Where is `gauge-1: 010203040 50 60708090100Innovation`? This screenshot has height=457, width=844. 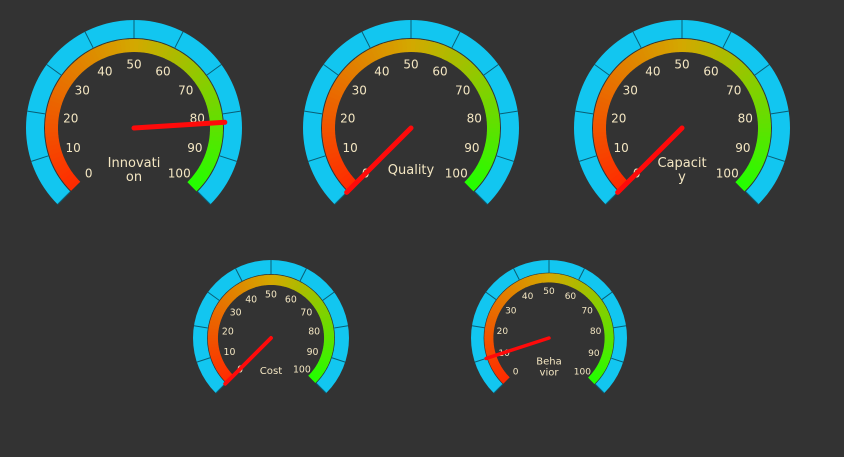 gauge-1: 010203040 50 60708090100Innovation is located at coordinates (134, 112).